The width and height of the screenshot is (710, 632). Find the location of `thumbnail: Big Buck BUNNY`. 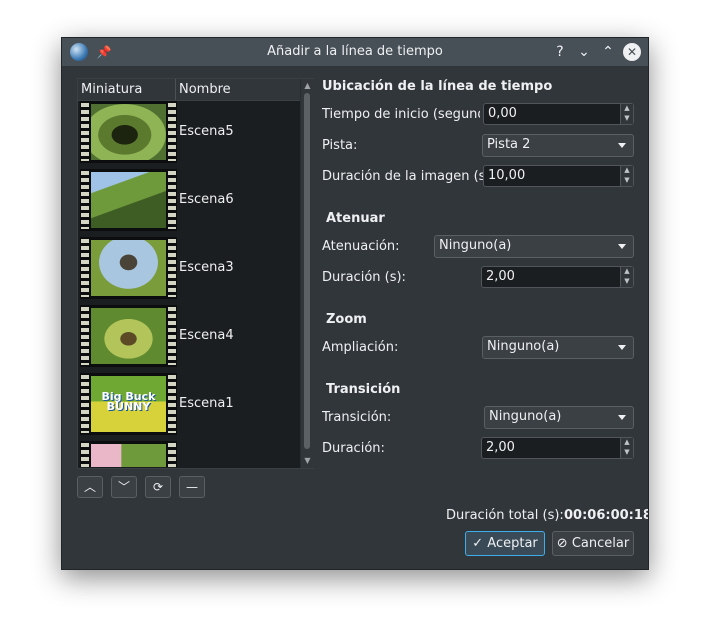

thumbnail: Big Buck BUNNY is located at coordinates (128, 404).